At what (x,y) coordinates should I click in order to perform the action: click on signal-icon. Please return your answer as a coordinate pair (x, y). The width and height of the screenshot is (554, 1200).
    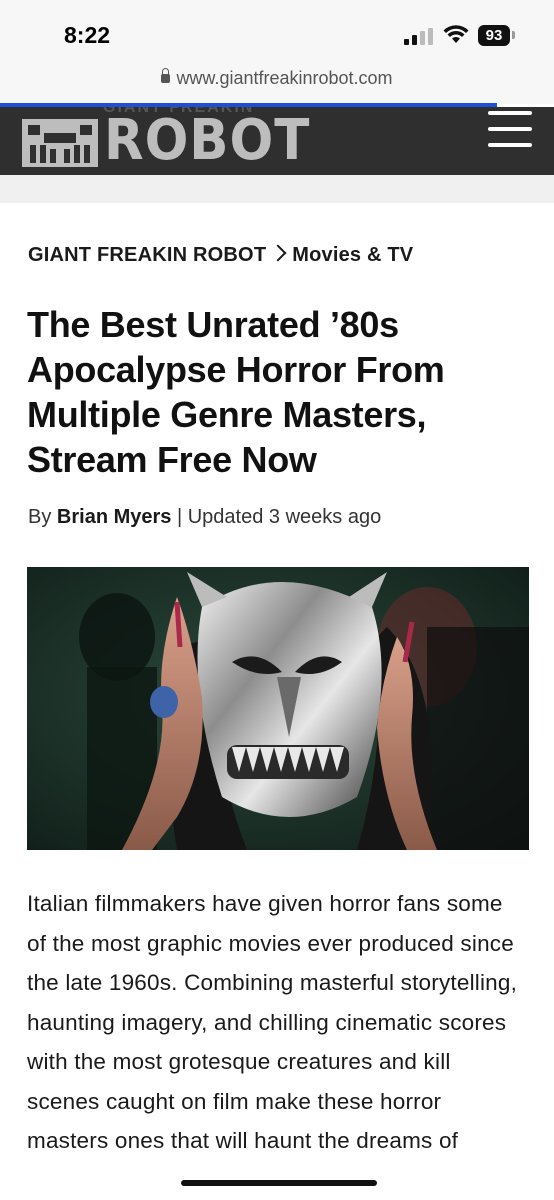
    Looking at the image, I should click on (419, 36).